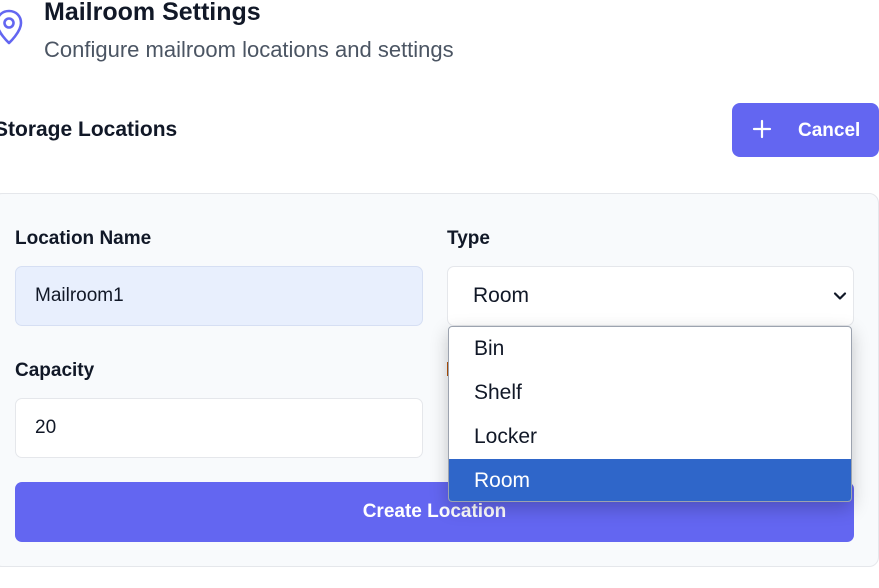  I want to click on plus-icon, so click(762, 129).